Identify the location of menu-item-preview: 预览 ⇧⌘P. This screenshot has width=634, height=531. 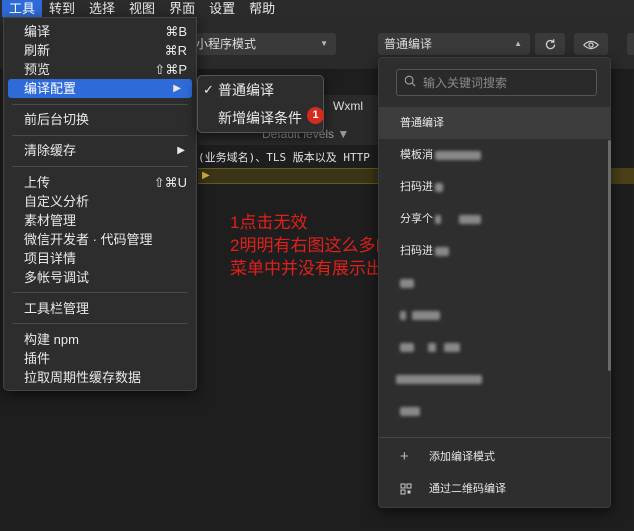
(100, 69).